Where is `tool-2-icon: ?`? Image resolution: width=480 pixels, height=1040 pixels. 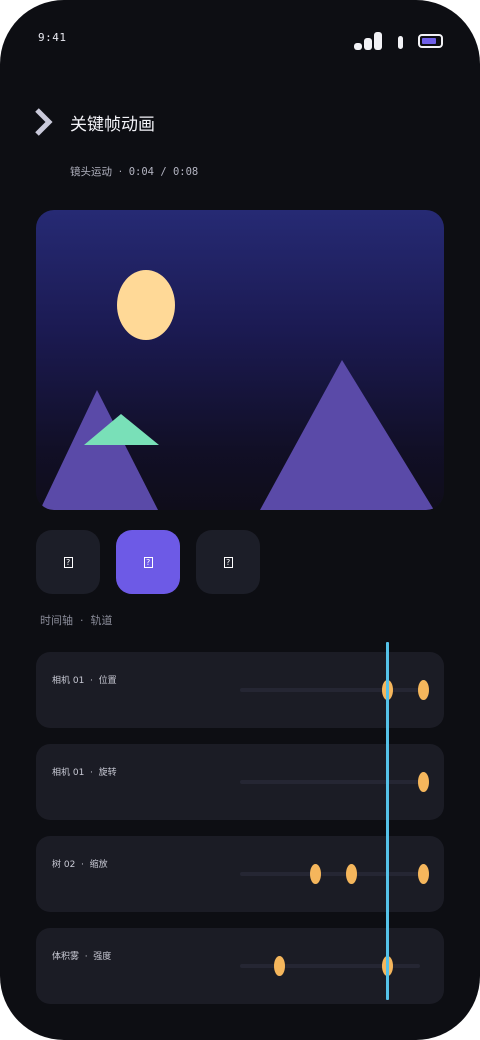 tool-2-icon: ? is located at coordinates (148, 562).